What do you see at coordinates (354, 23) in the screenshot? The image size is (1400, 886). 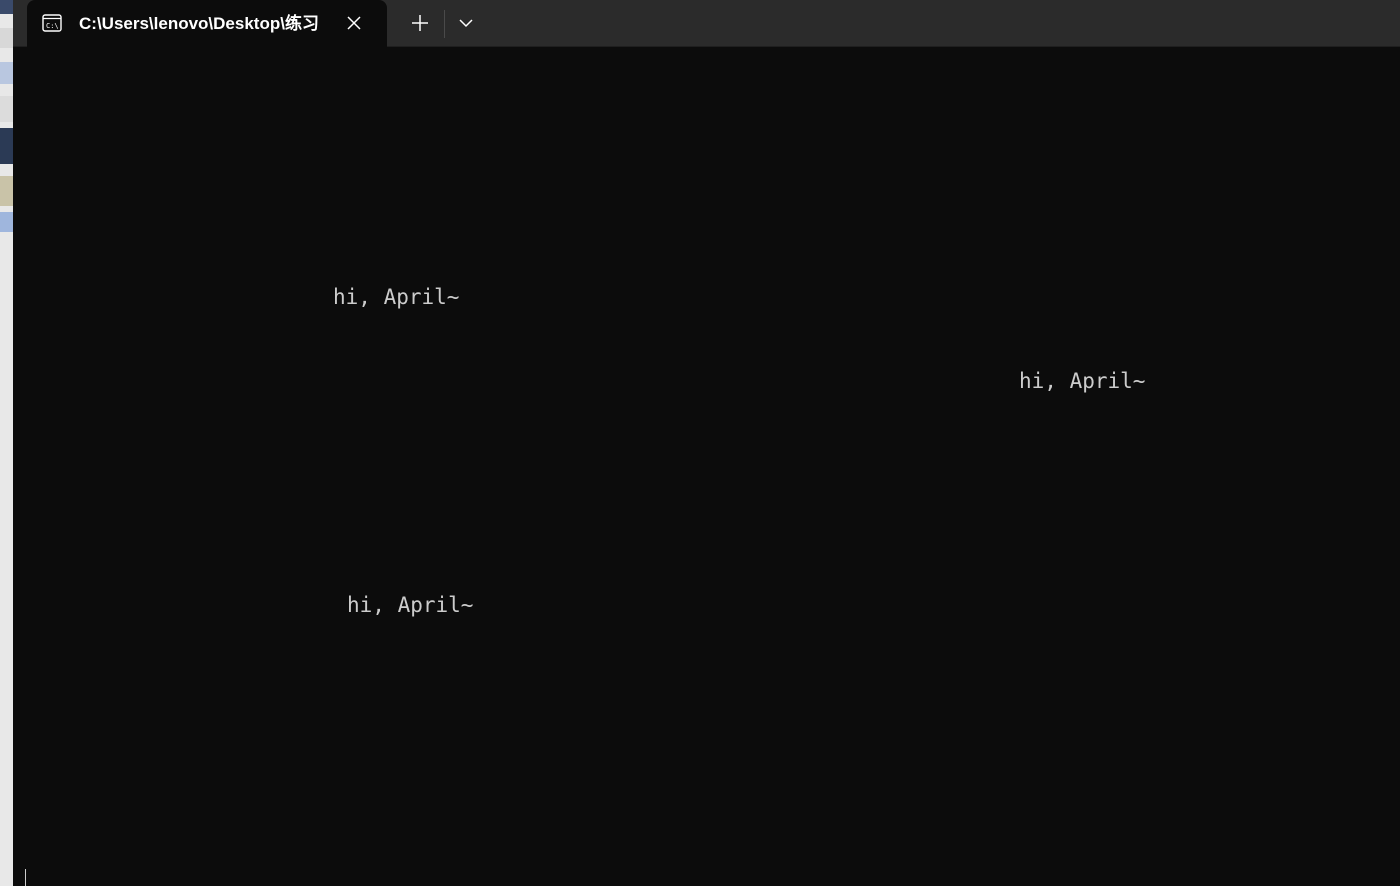 I see `close-icon` at bounding box center [354, 23].